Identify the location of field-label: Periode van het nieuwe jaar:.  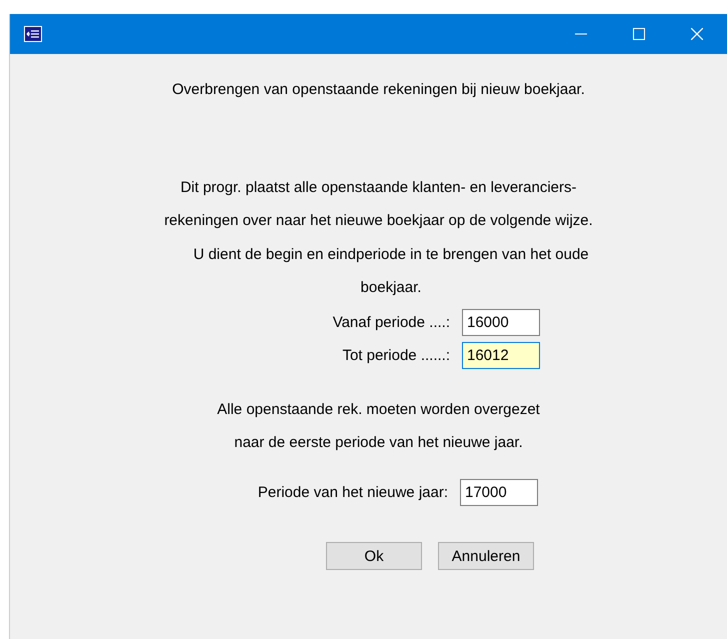
(352, 493).